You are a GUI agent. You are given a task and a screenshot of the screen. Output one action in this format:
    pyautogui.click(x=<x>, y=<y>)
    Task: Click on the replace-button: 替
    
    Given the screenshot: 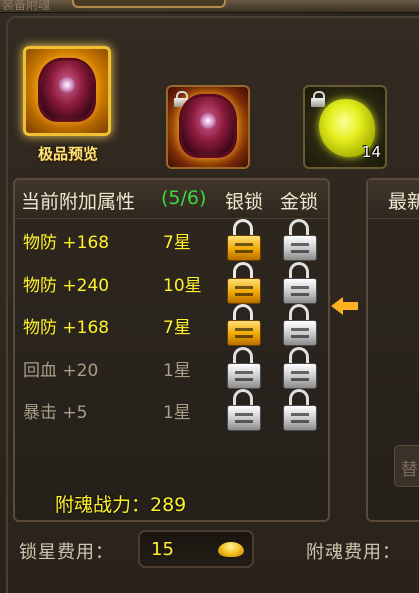 What is the action you would take?
    pyautogui.click(x=406, y=466)
    